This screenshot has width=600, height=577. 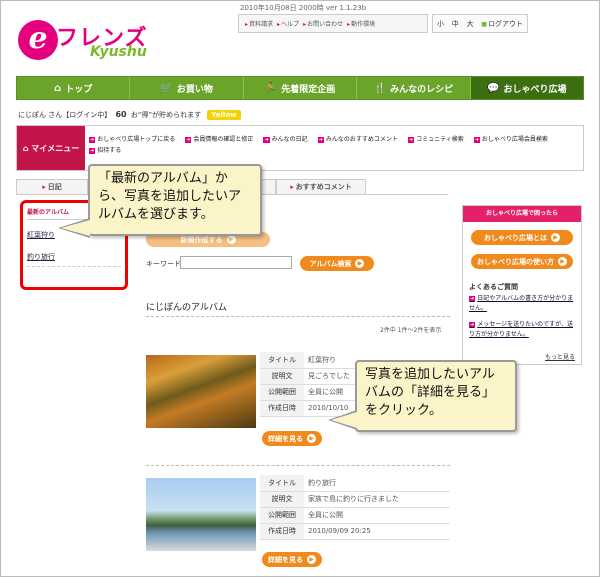 I want to click on fork-icon: 🍴, so click(x=380, y=88).